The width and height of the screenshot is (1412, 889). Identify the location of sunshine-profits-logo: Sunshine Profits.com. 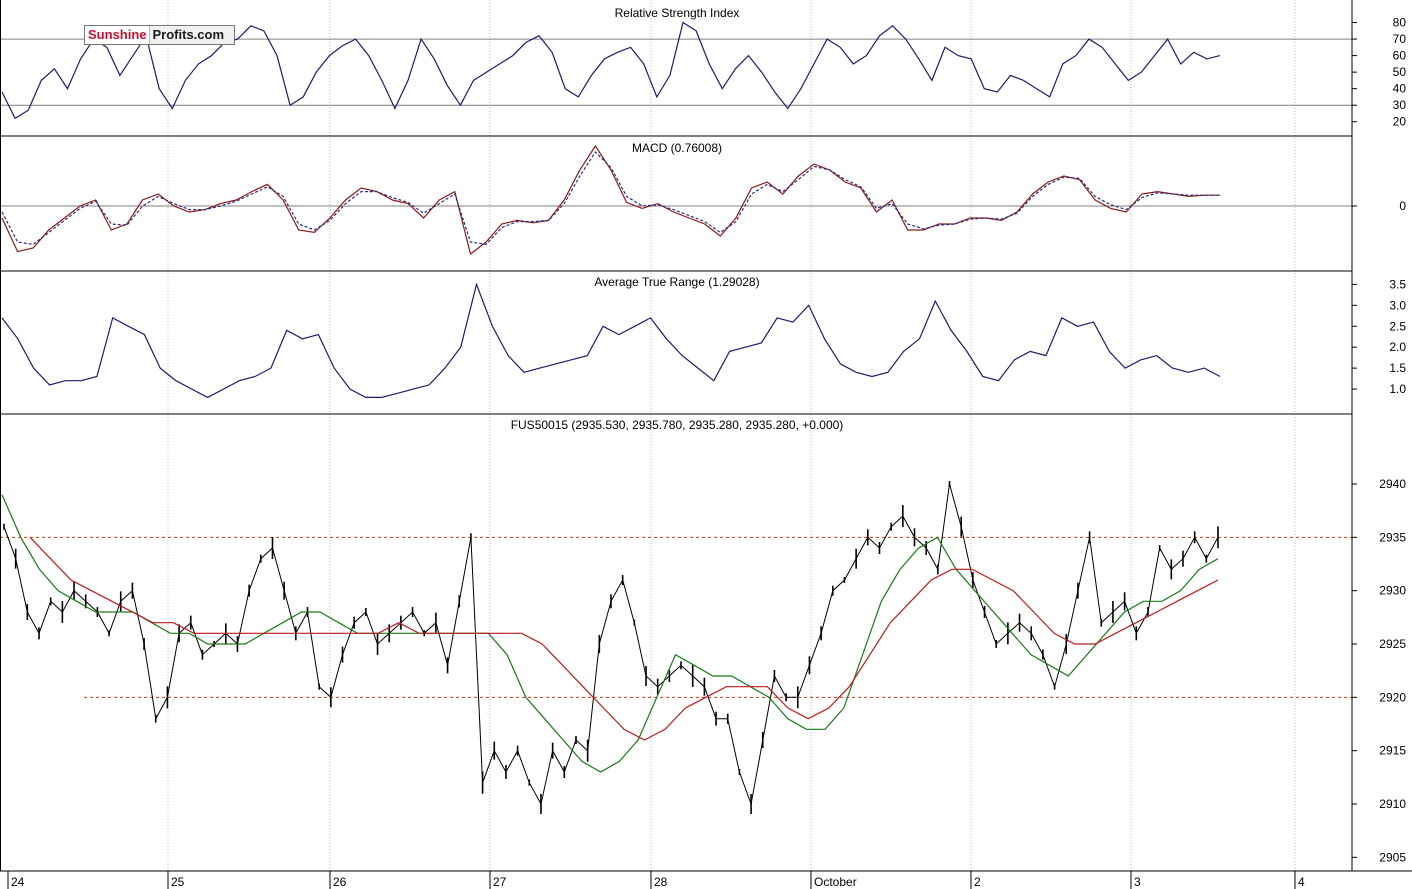
(160, 35).